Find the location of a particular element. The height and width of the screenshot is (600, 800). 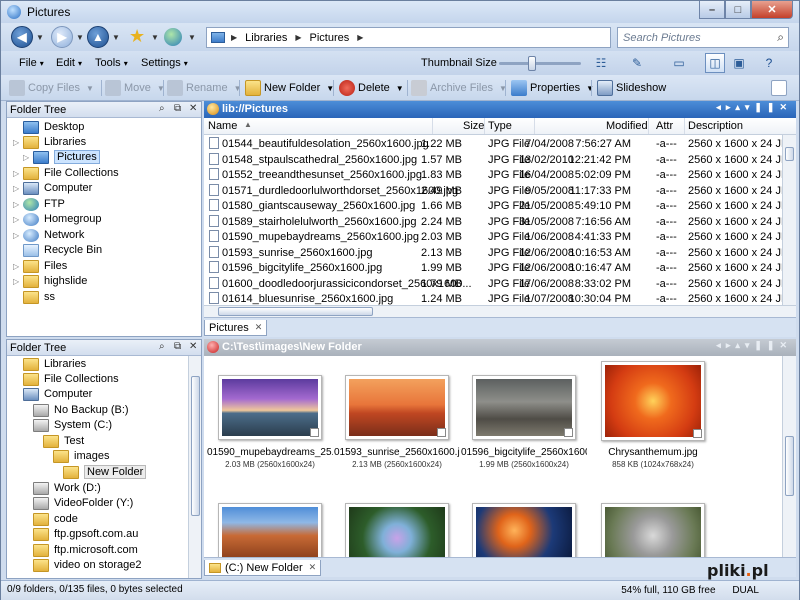

tree-item-videofolder-y: VideoFolder (Y:) is located at coordinates (78, 503).